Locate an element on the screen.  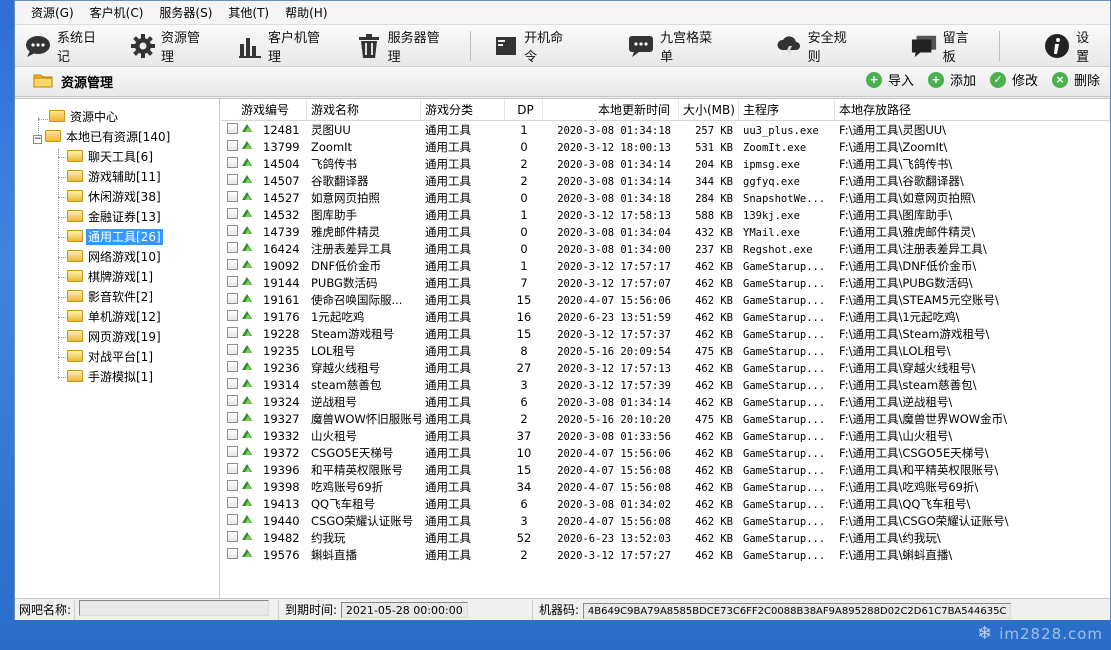
action-button-1: + 添加 is located at coordinates (951, 79).